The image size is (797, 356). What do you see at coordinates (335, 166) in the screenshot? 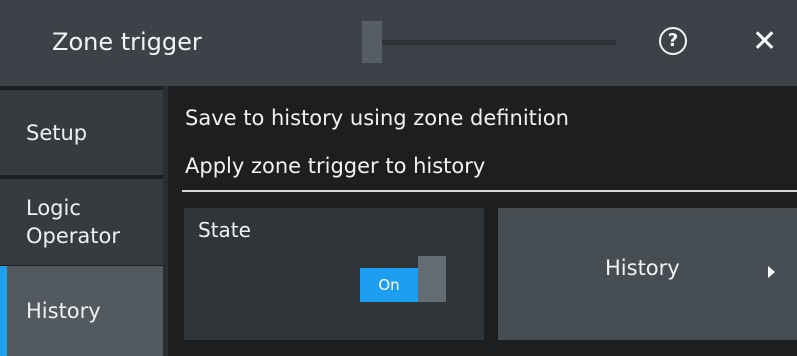
I see `section-heading-apply: Apply zone trigger to history` at bounding box center [335, 166].